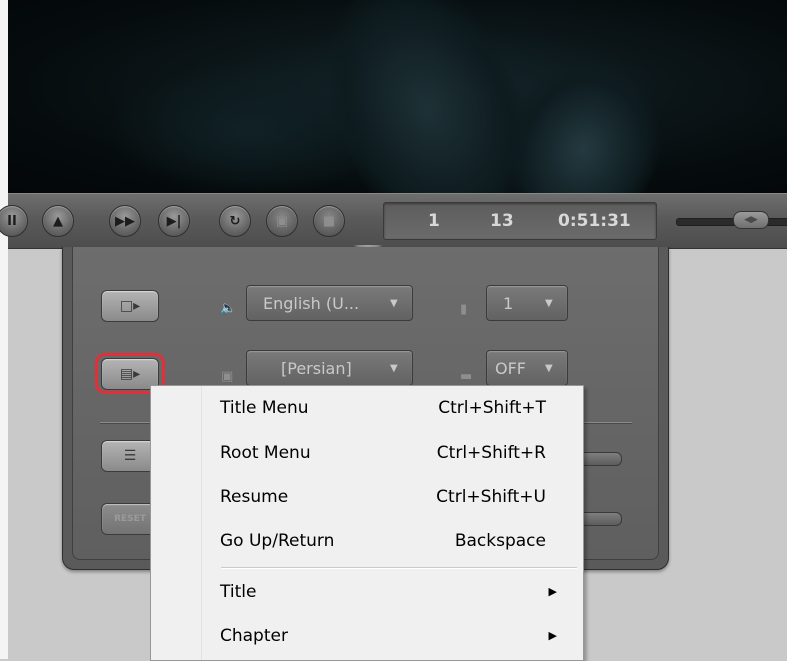  I want to click on time-display: 1 13 0:51:31, so click(520, 221).